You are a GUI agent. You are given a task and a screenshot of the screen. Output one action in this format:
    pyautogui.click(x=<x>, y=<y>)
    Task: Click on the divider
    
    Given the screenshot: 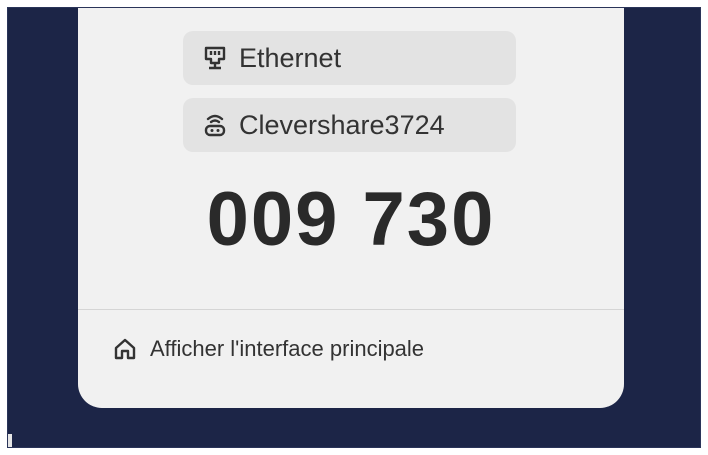 What is the action you would take?
    pyautogui.click(x=351, y=309)
    